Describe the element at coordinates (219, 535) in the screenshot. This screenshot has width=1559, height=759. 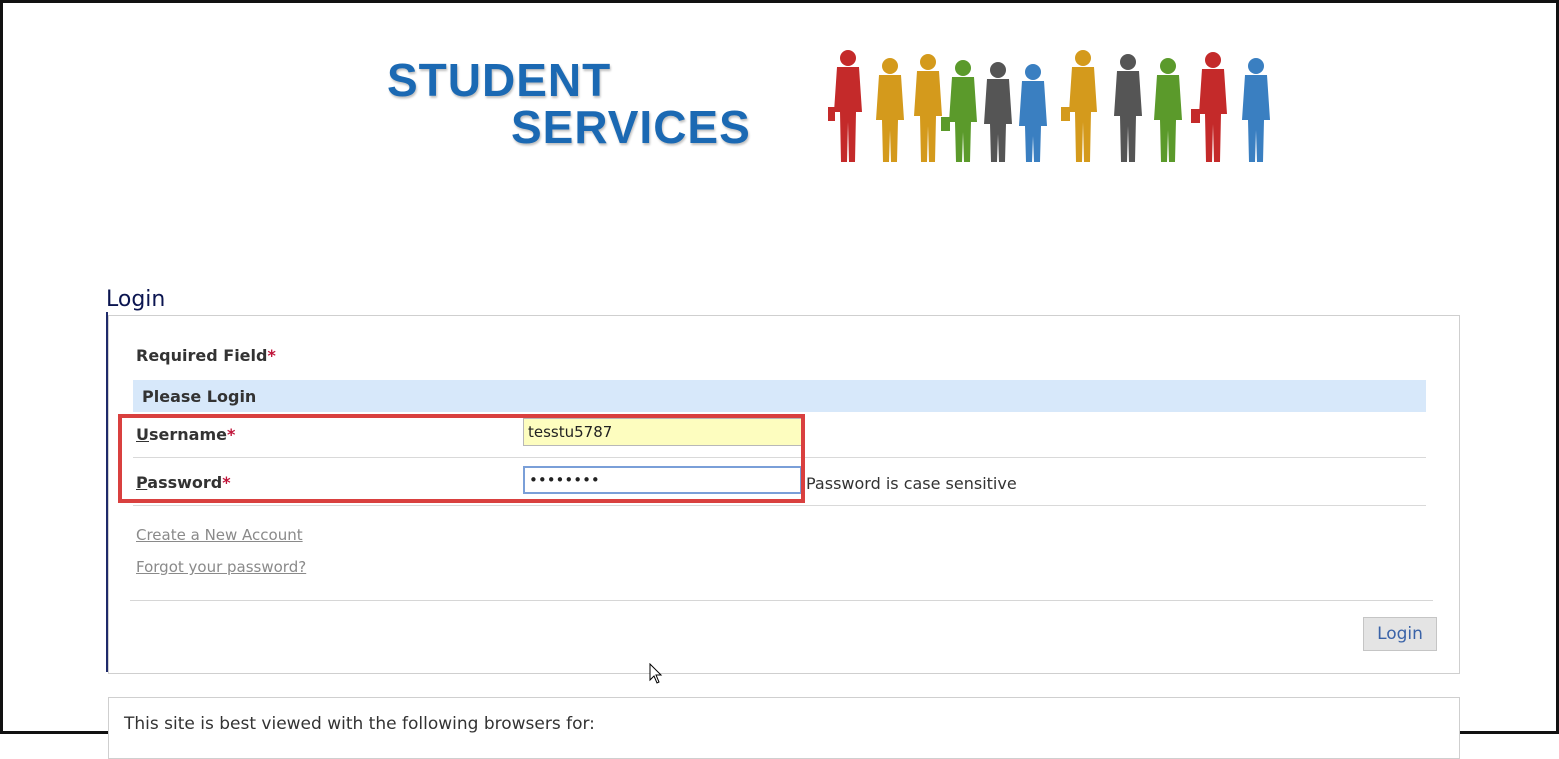
I see `create-account-link: Create a New Account` at that location.